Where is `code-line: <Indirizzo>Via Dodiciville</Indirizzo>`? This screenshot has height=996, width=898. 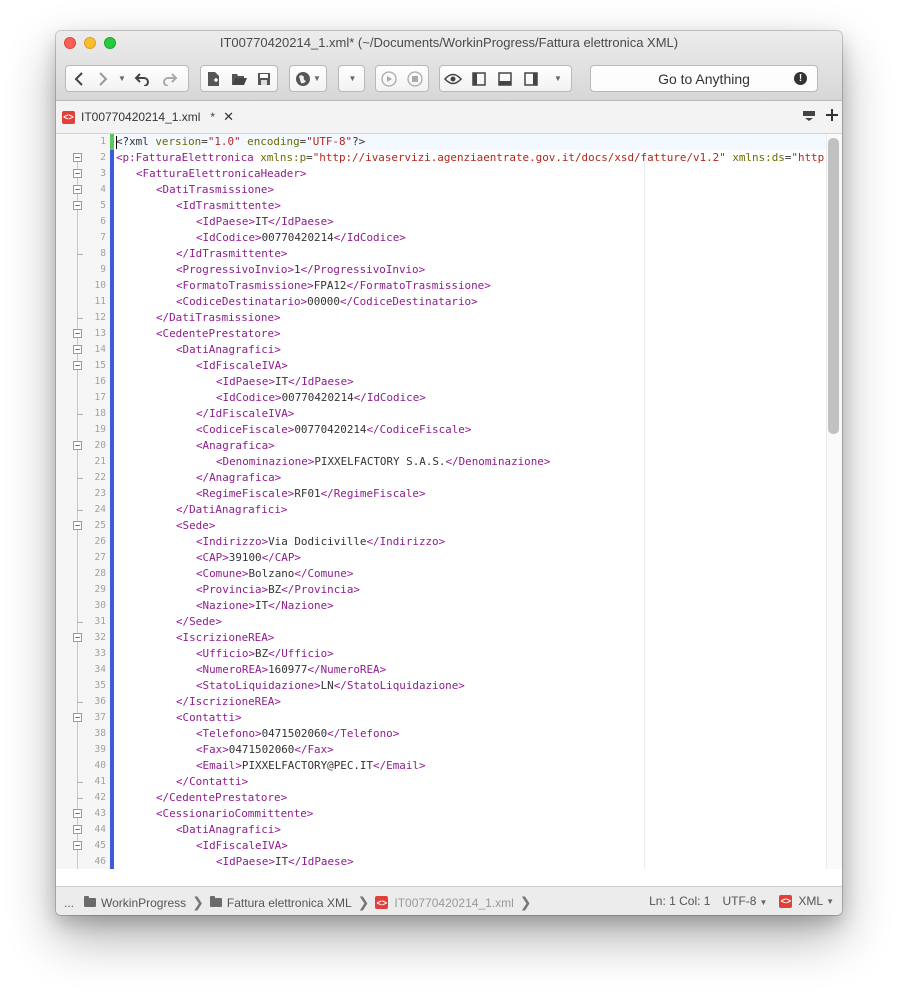 code-line: <Indirizzo>Via Dodiciville</Indirizzo> is located at coordinates (280, 542).